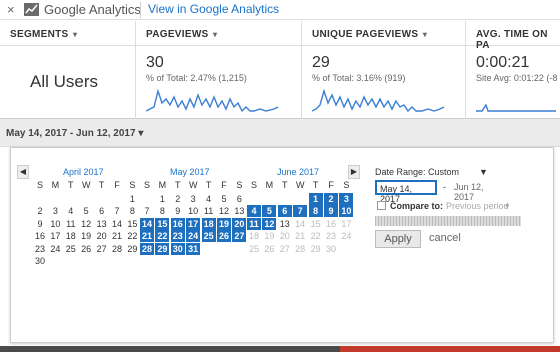 This screenshot has width=560, height=352. What do you see at coordinates (381, 205) in the screenshot?
I see `compare-checkbox` at bounding box center [381, 205].